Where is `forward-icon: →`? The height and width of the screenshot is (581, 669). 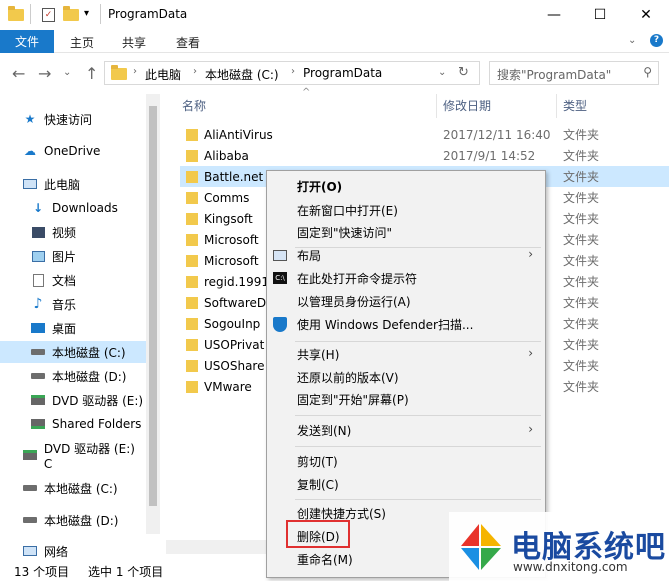
forward-icon: → is located at coordinates (44, 73).